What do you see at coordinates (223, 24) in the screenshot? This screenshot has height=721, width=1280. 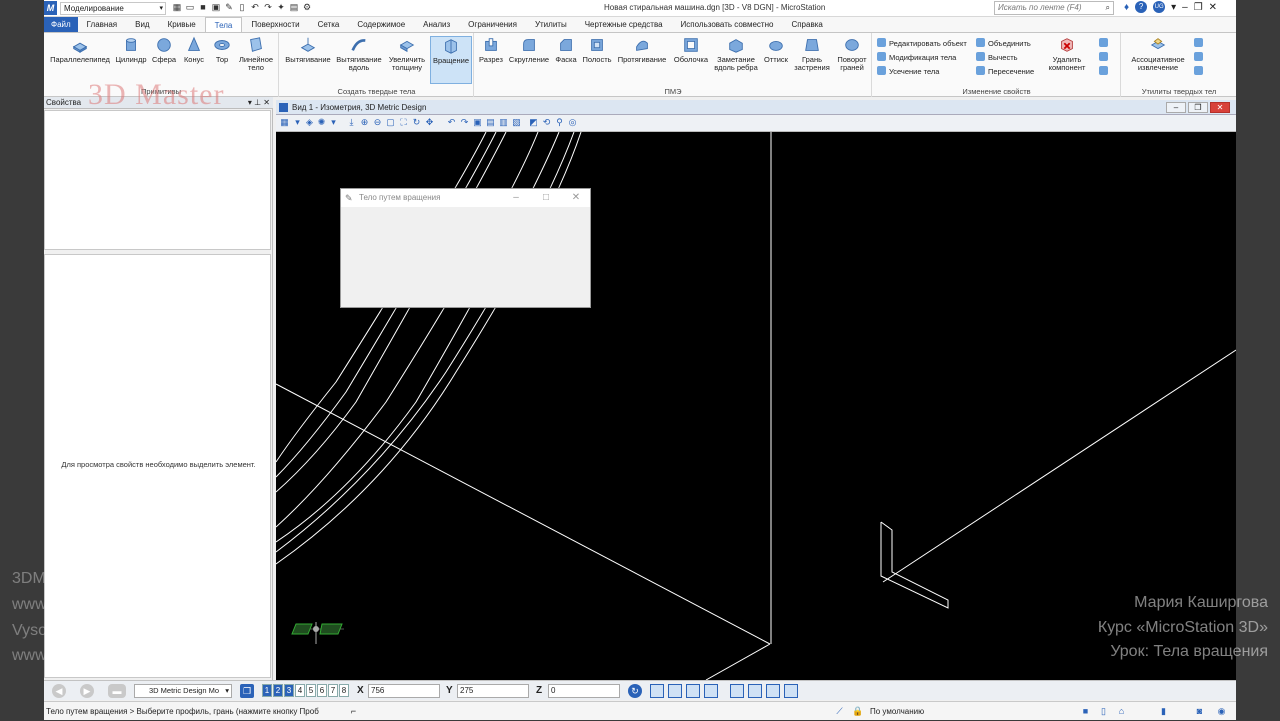 I see `tab-solids: Тела` at bounding box center [223, 24].